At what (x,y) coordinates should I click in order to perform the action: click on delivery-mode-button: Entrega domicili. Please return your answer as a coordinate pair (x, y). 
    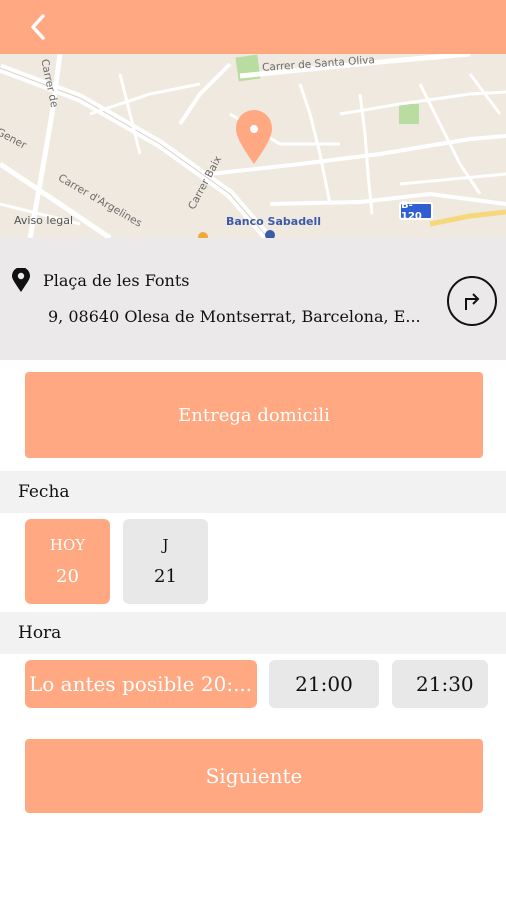
    Looking at the image, I should click on (254, 415).